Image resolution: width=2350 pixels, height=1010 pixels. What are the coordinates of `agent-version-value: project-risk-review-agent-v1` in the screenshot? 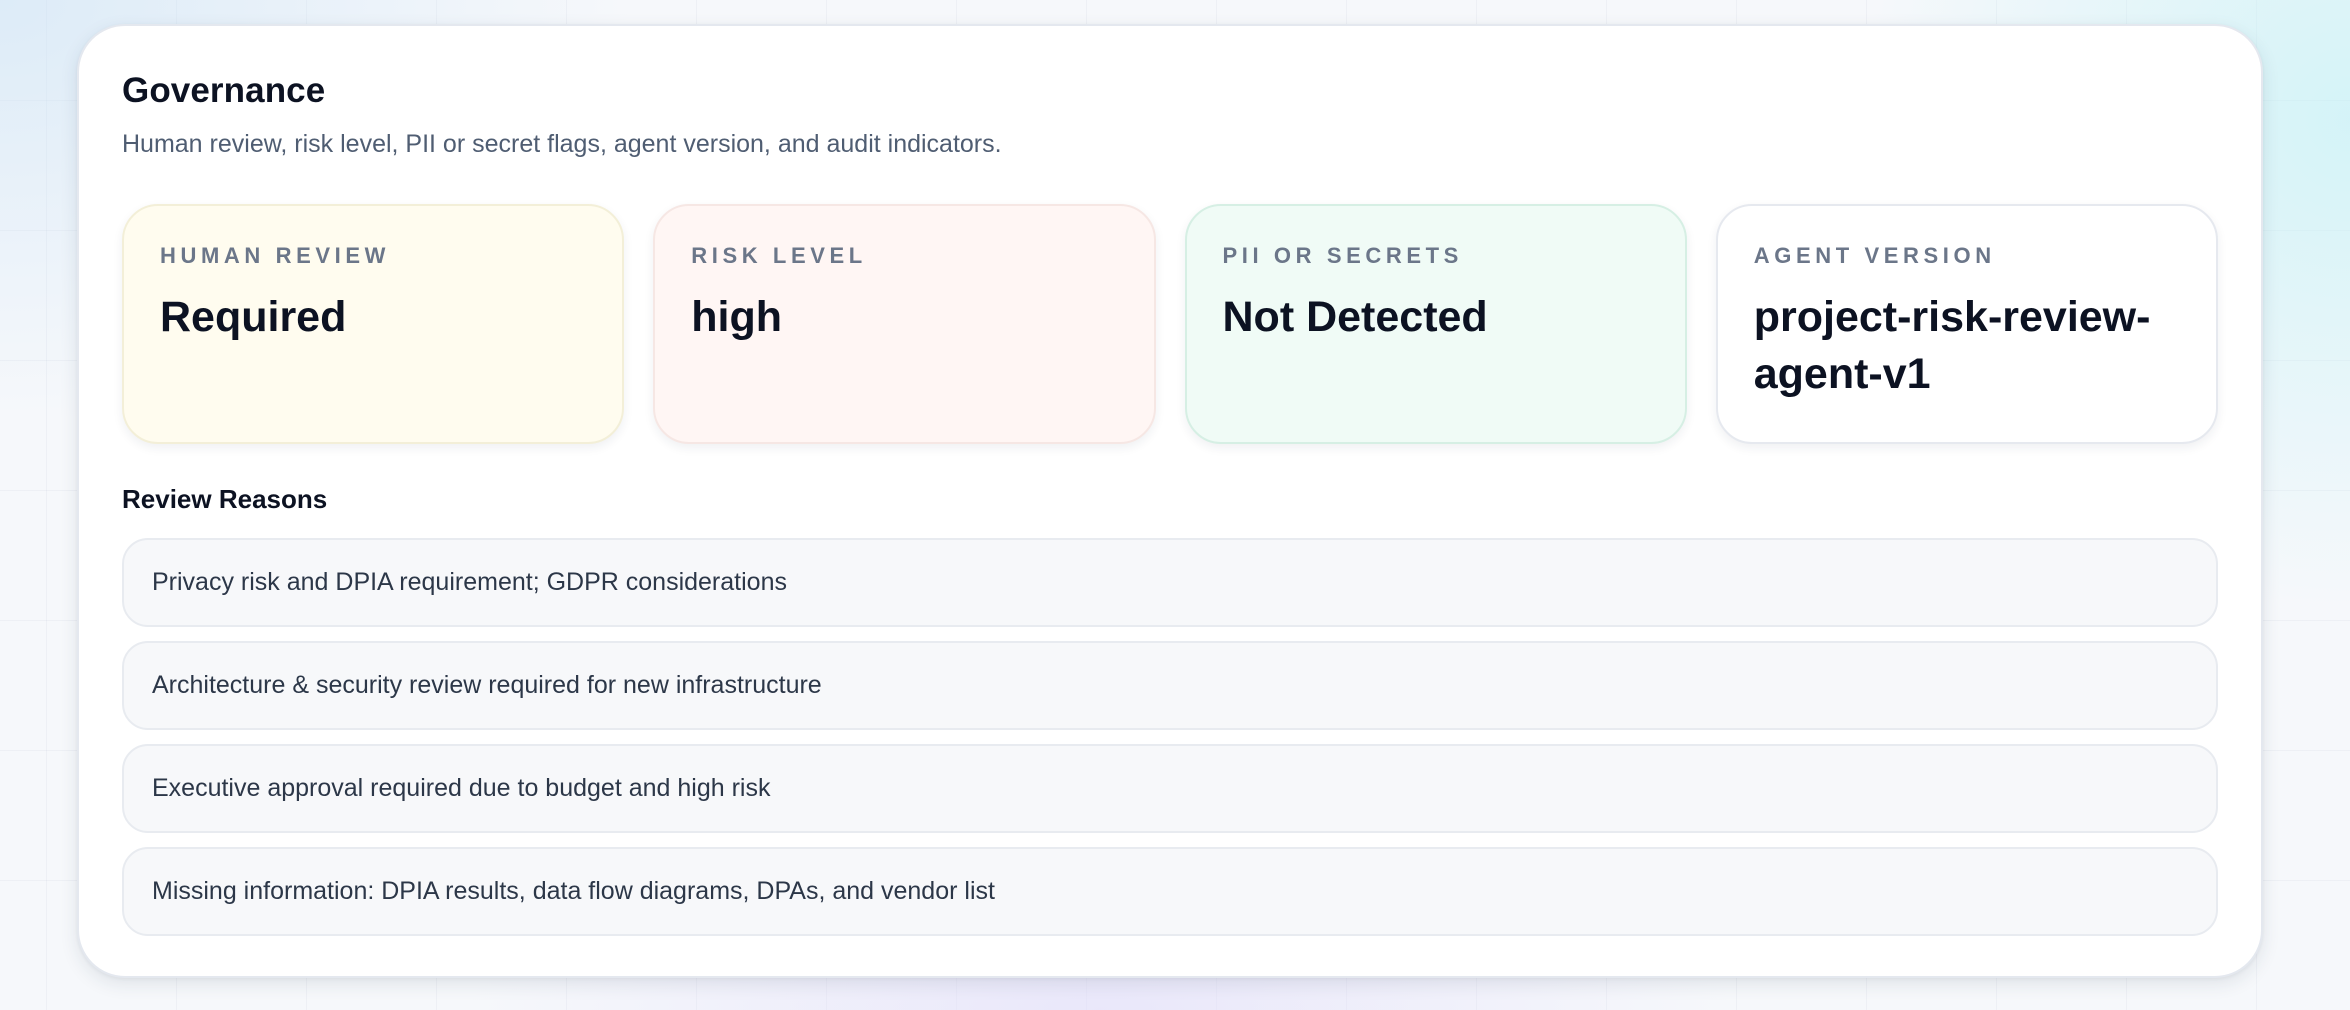 It's located at (1952, 345).